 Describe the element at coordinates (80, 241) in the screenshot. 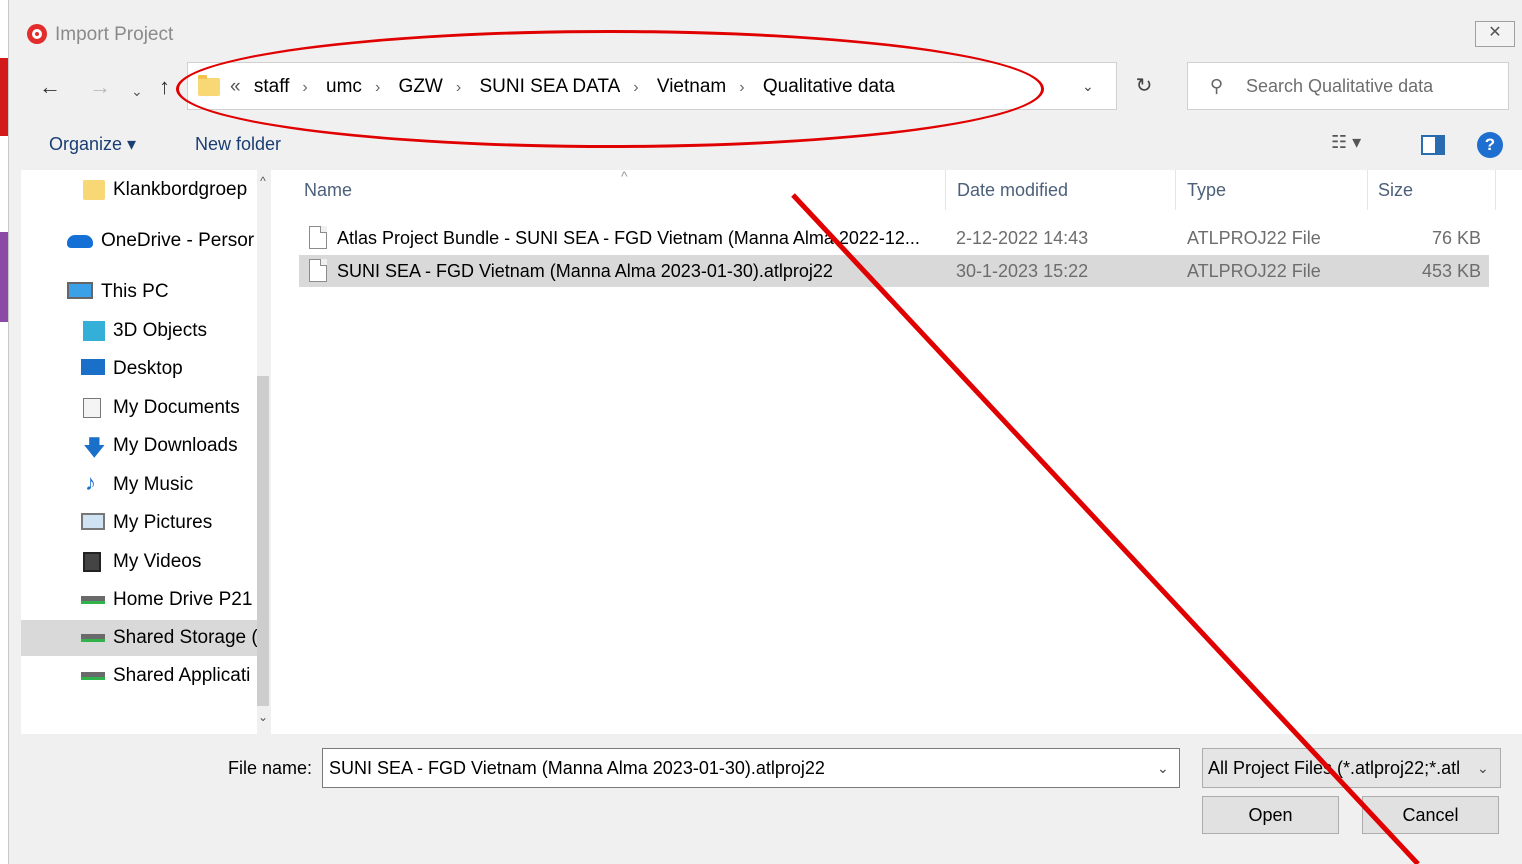

I see `onedrive-icon` at that location.